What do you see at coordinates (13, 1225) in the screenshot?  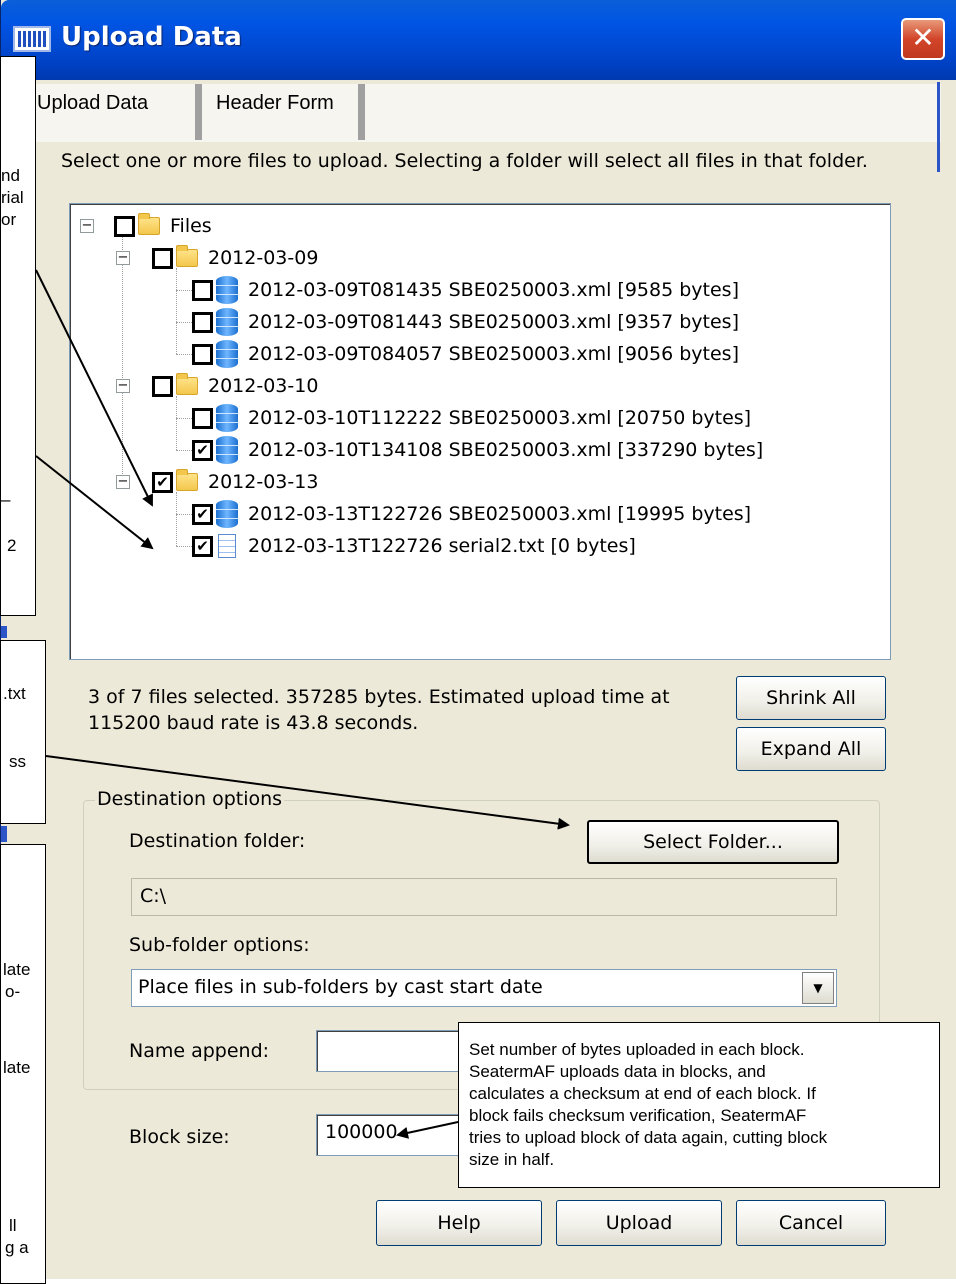 I see `callout-line: ll` at bounding box center [13, 1225].